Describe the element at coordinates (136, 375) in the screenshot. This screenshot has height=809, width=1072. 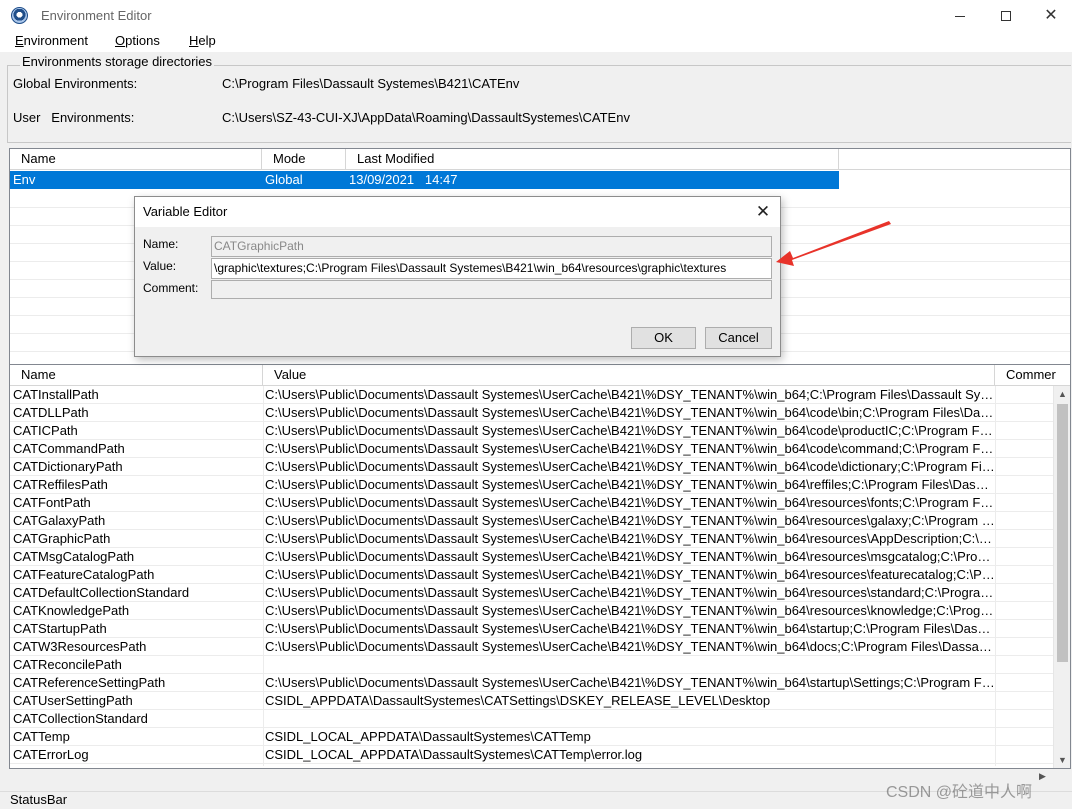
I see `var-col-name: Name` at that location.